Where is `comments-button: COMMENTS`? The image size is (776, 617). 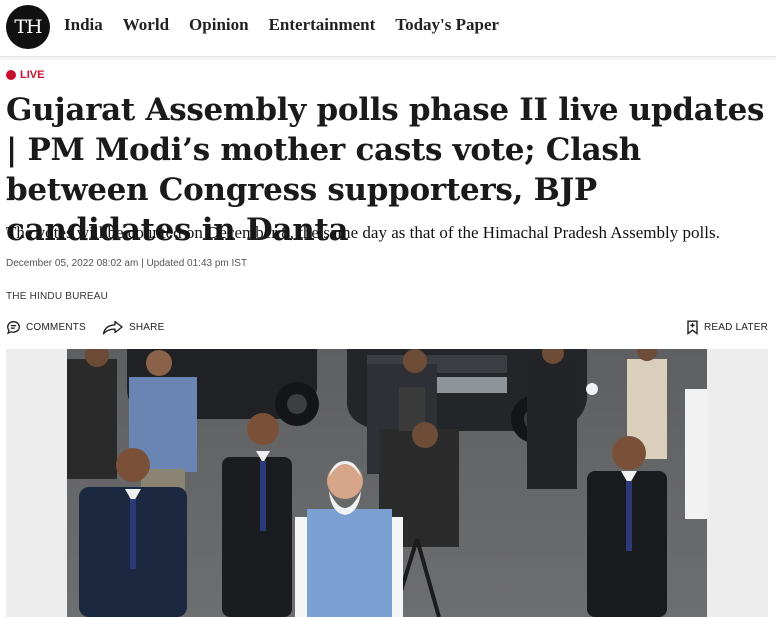
comments-button: COMMENTS is located at coordinates (46, 327).